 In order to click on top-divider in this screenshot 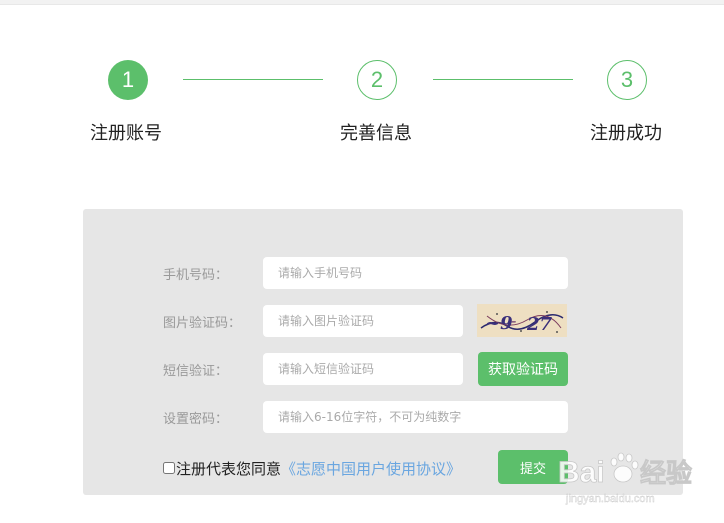, I will do `click(362, 2)`.